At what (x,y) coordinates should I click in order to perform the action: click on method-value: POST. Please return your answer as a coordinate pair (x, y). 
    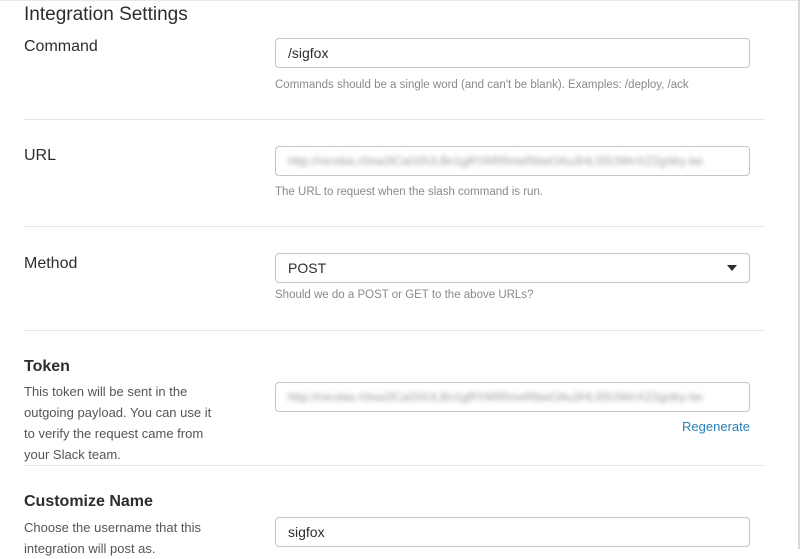
    Looking at the image, I should click on (307, 268).